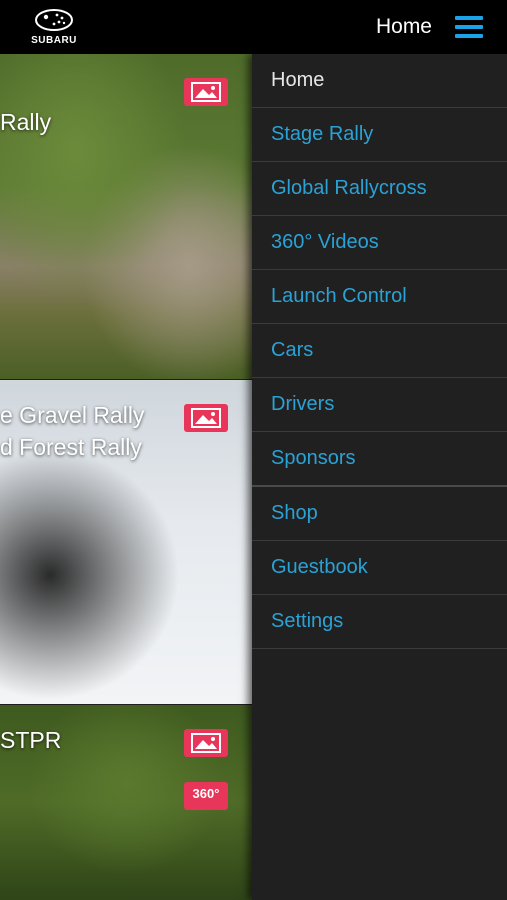 The height and width of the screenshot is (900, 507). What do you see at coordinates (379, 459) in the screenshot?
I see `menu-item-sponsors: Sponsors` at bounding box center [379, 459].